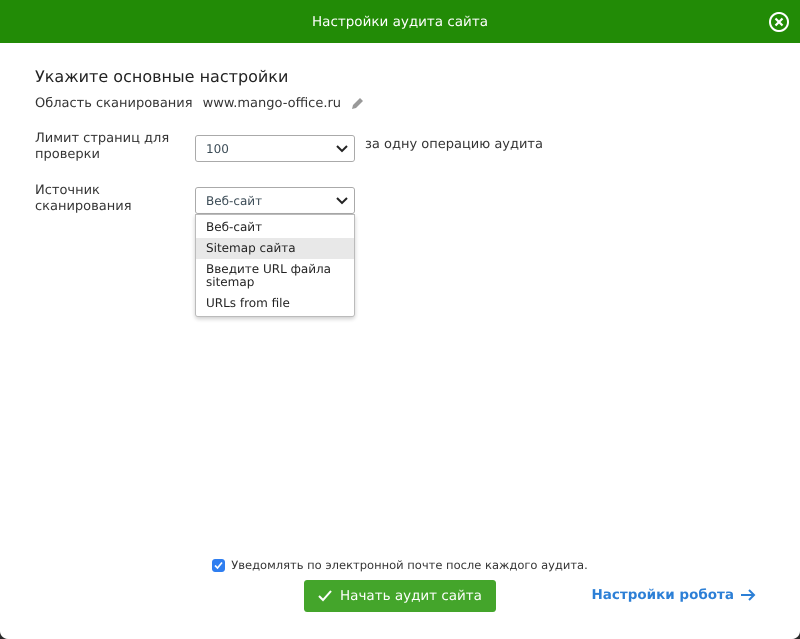 The image size is (800, 639). Describe the element at coordinates (272, 103) in the screenshot. I see `field-value: www.mango-office.ru` at that location.